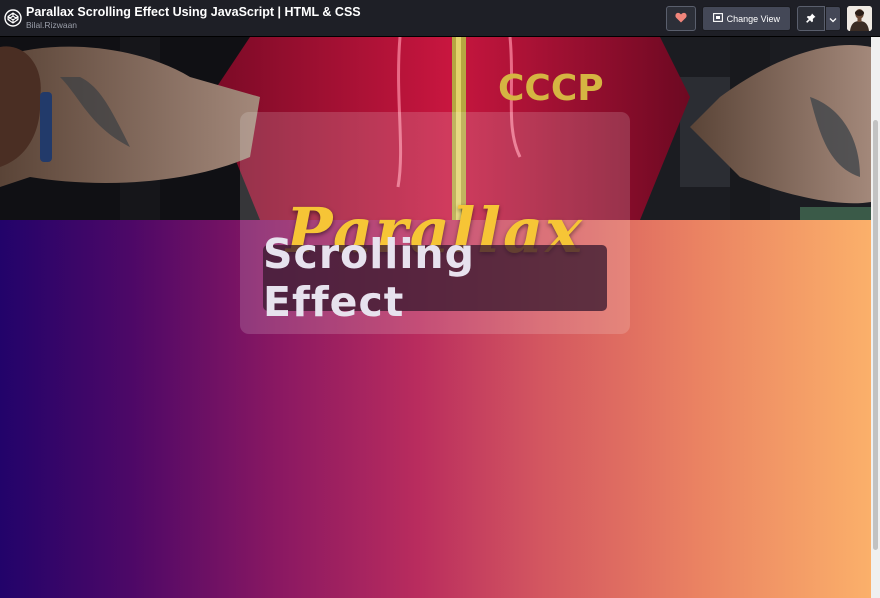 The image size is (880, 598). I want to click on header-actions: Change View, so click(768, 18).